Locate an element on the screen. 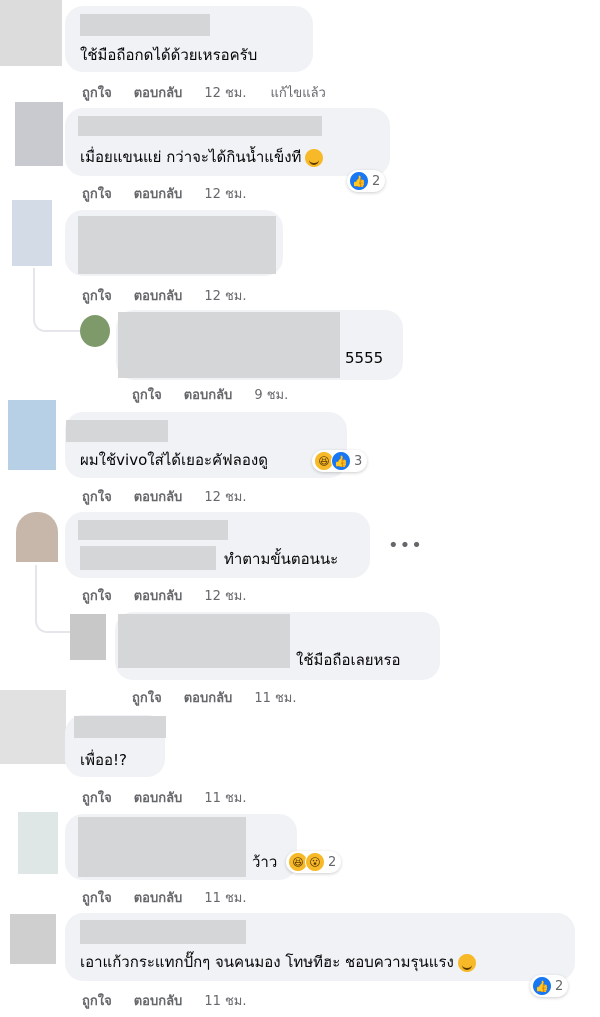 The width and height of the screenshot is (600, 1017). wow-reaction-icon: 😮 is located at coordinates (315, 862).